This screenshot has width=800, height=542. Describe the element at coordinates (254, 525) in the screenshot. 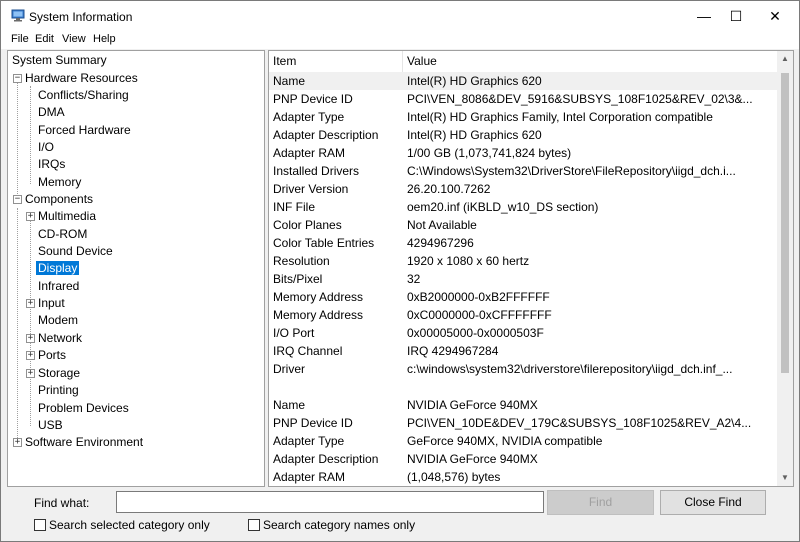

I see `search-category-names-checkbox` at that location.